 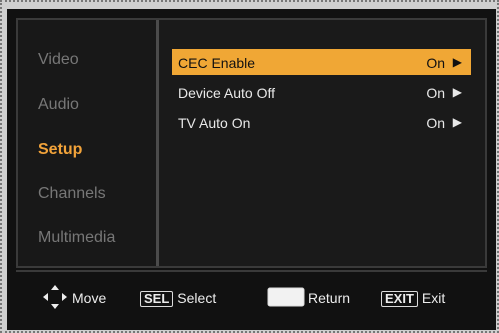 What do you see at coordinates (217, 63) in the screenshot?
I see `setting-label: CEC Enable` at bounding box center [217, 63].